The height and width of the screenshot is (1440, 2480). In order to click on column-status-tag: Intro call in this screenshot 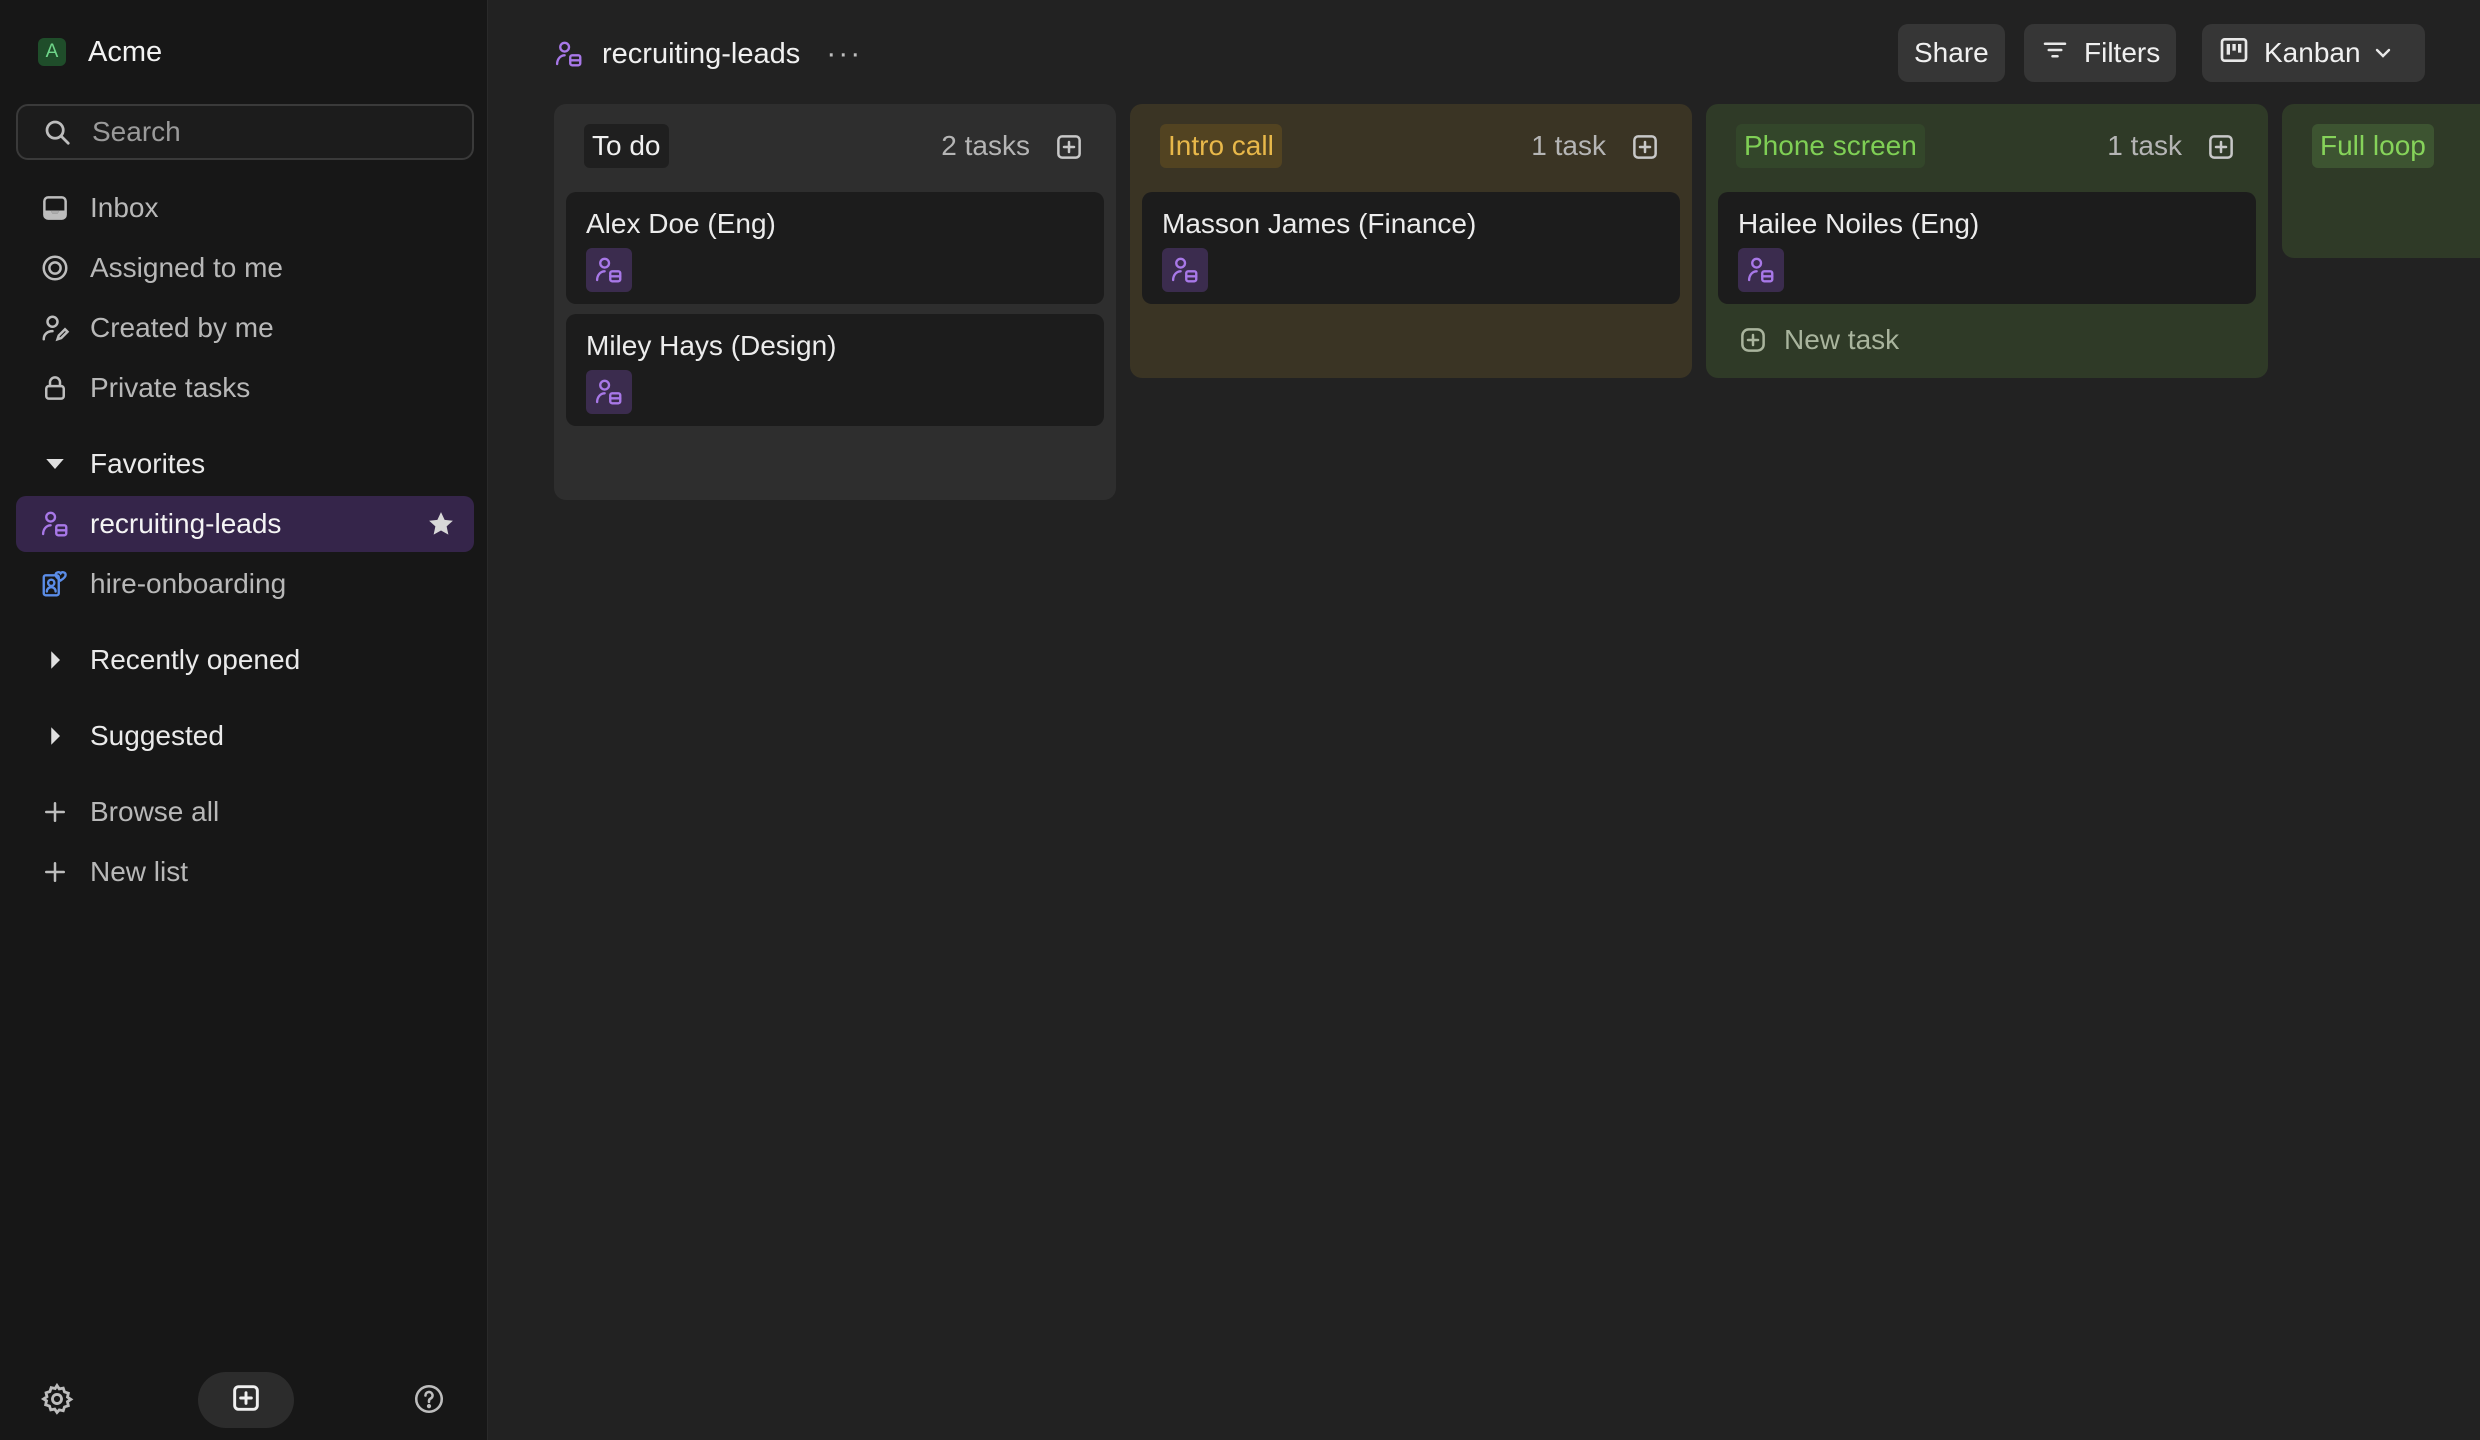, I will do `click(1221, 146)`.